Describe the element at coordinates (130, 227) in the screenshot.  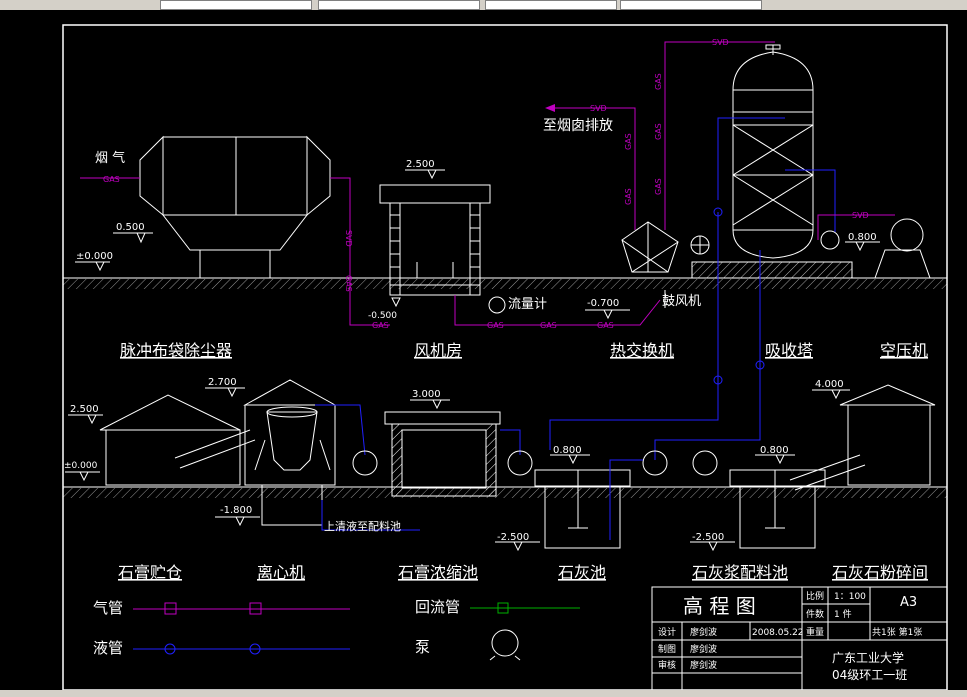
I see `svg-text: 0.500` at that location.